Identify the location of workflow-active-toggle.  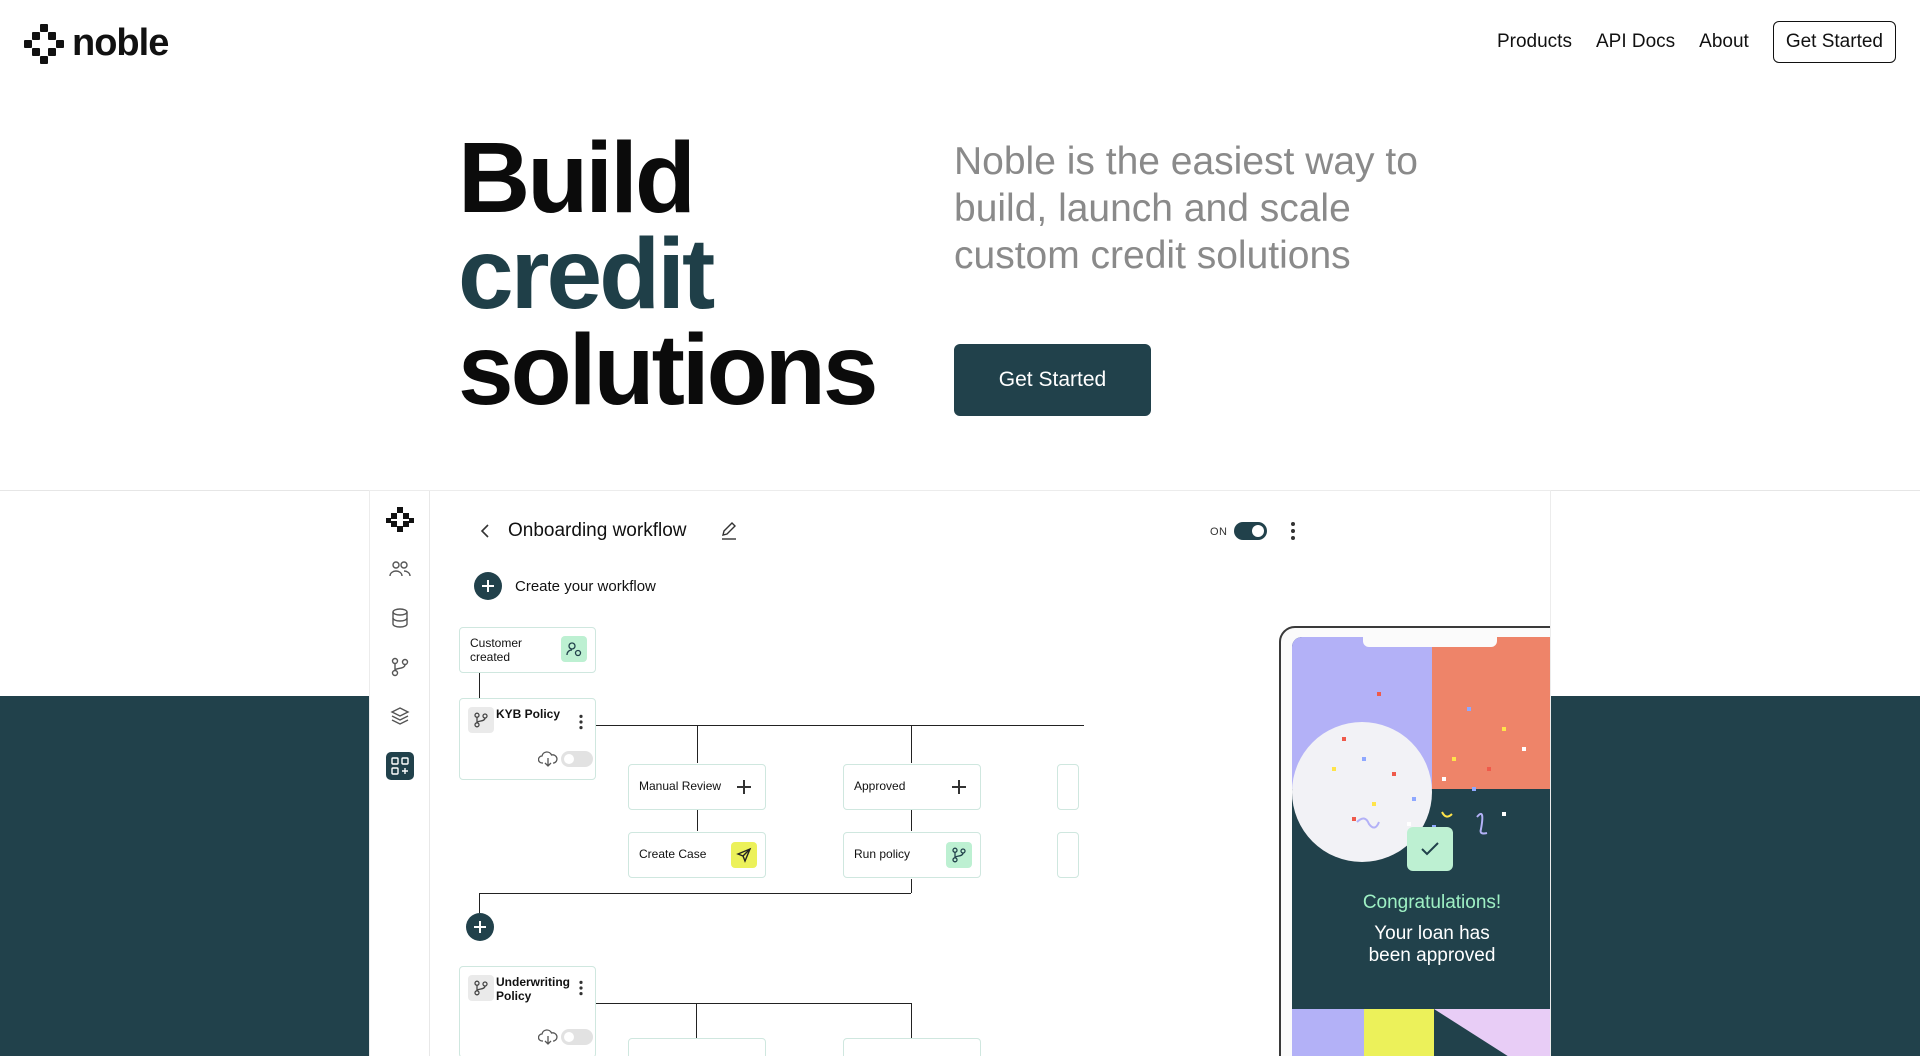
(1250, 531).